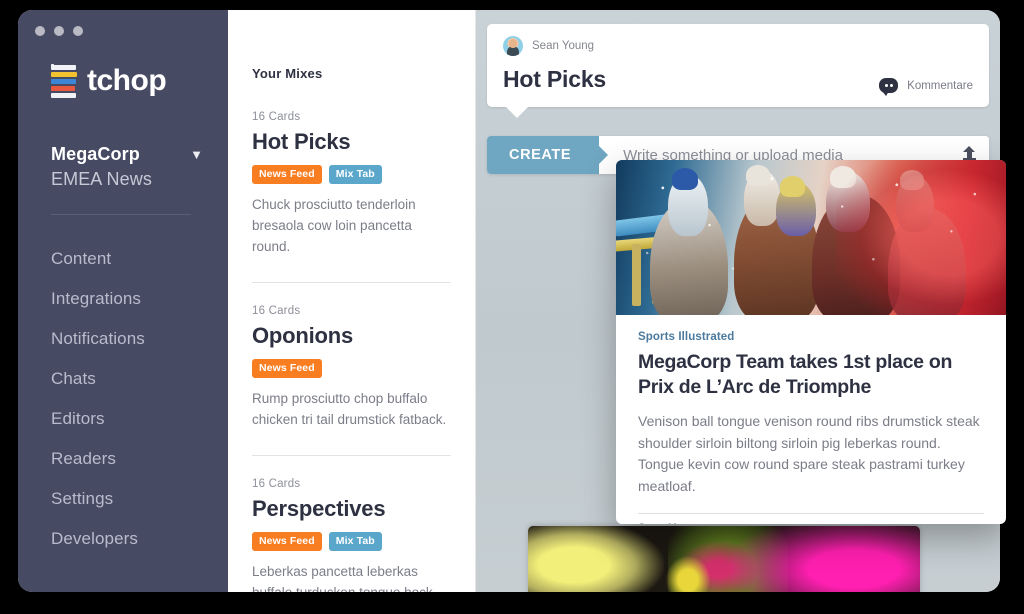  I want to click on bottom-media-card, so click(724, 559).